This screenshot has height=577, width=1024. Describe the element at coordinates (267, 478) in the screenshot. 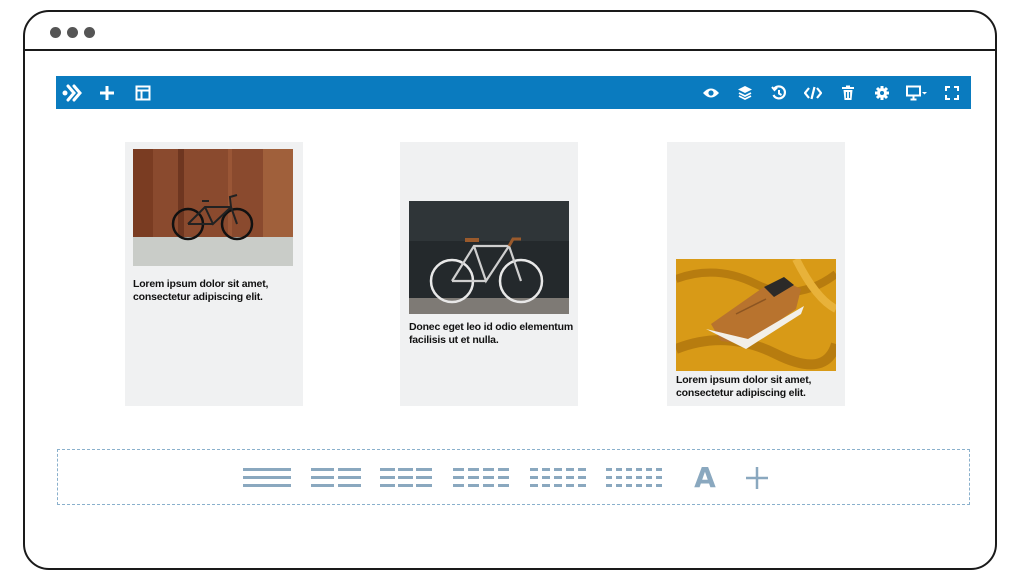

I see `one-column-icon` at that location.